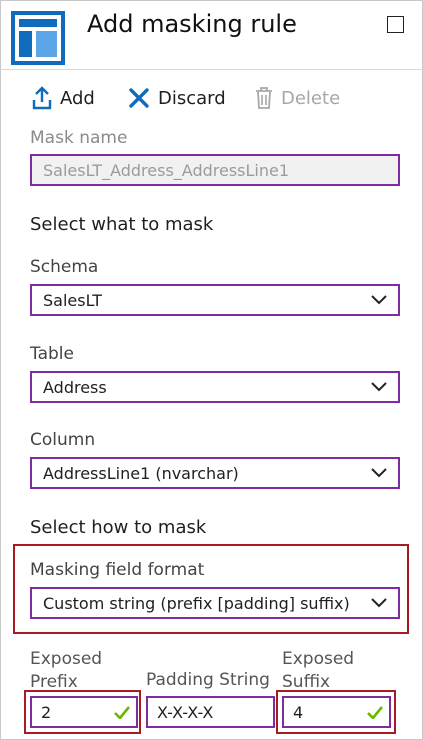 The height and width of the screenshot is (740, 423). Describe the element at coordinates (64, 267) in the screenshot. I see `schema-label: Schema` at that location.